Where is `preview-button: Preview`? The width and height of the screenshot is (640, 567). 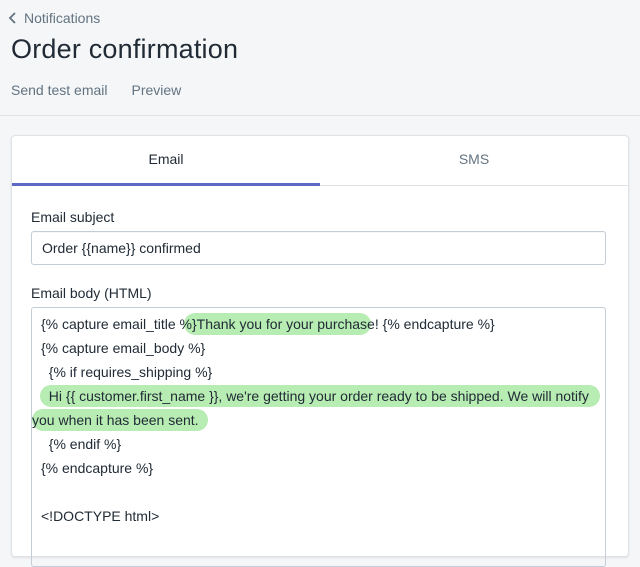
preview-button: Preview is located at coordinates (157, 90).